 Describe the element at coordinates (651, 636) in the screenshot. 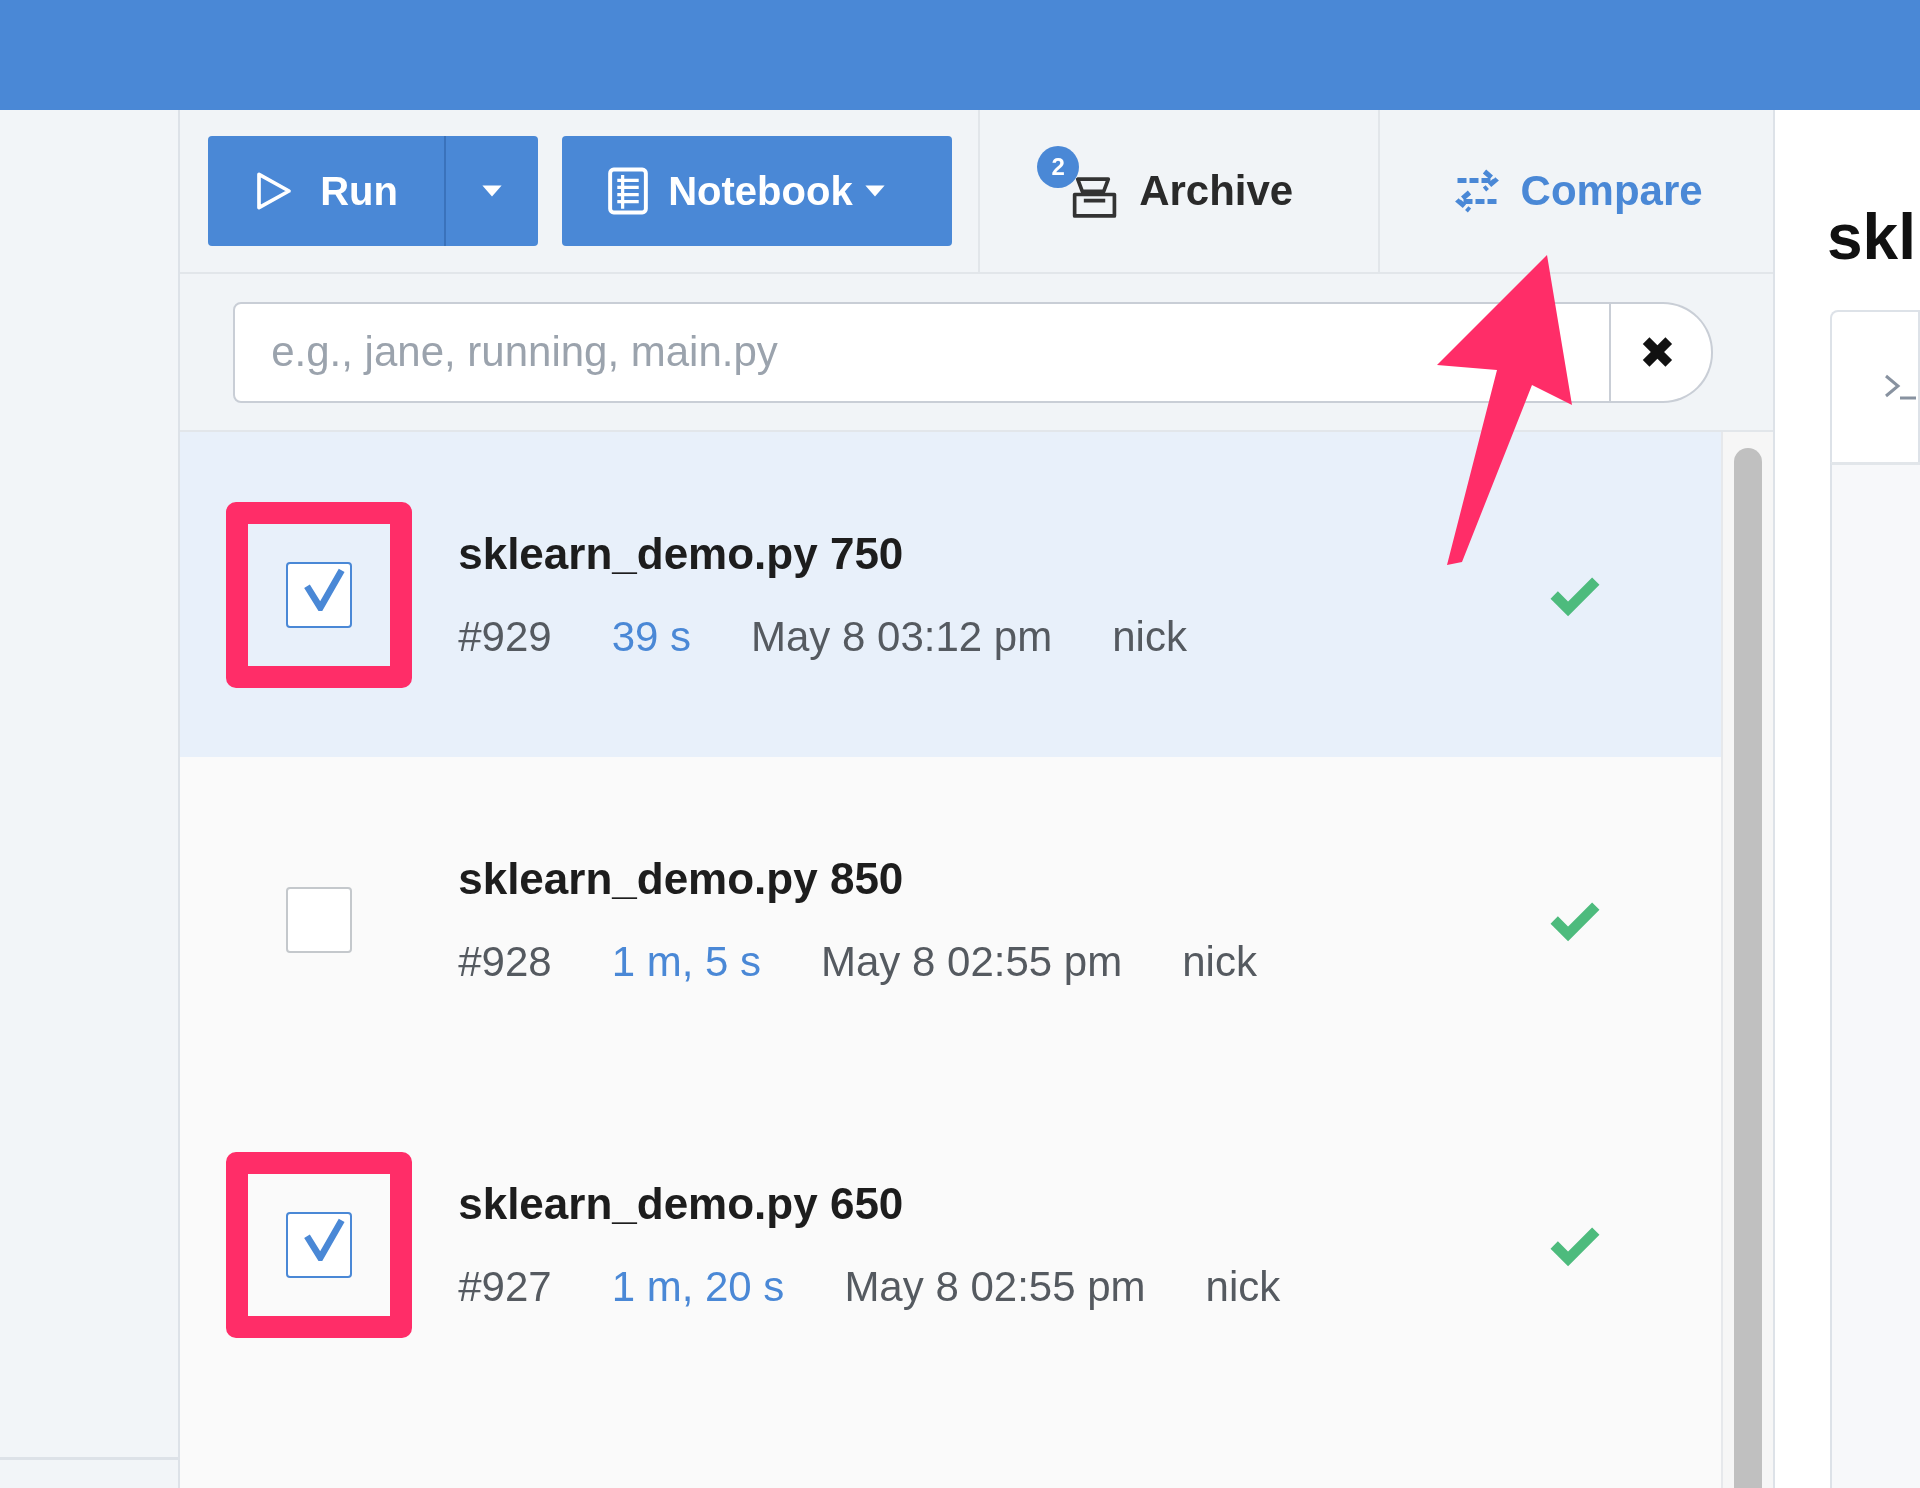

I see `run-duration: 39 s` at that location.